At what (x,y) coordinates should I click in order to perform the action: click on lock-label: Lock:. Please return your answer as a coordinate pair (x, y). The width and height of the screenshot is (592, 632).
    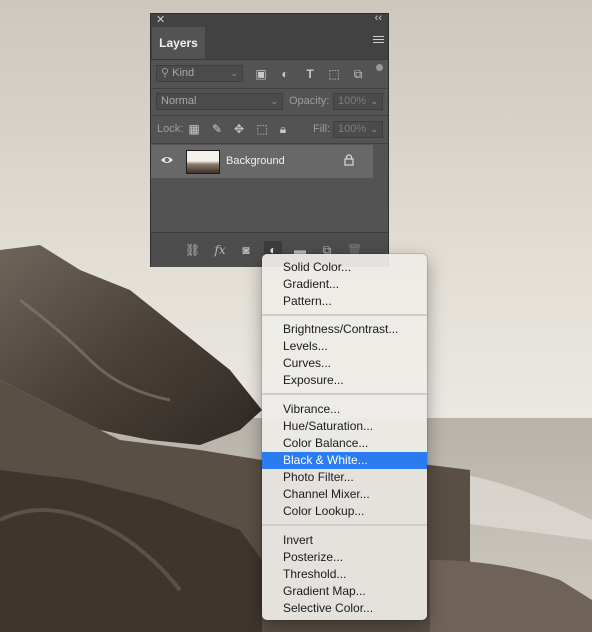
    Looking at the image, I should click on (170, 129).